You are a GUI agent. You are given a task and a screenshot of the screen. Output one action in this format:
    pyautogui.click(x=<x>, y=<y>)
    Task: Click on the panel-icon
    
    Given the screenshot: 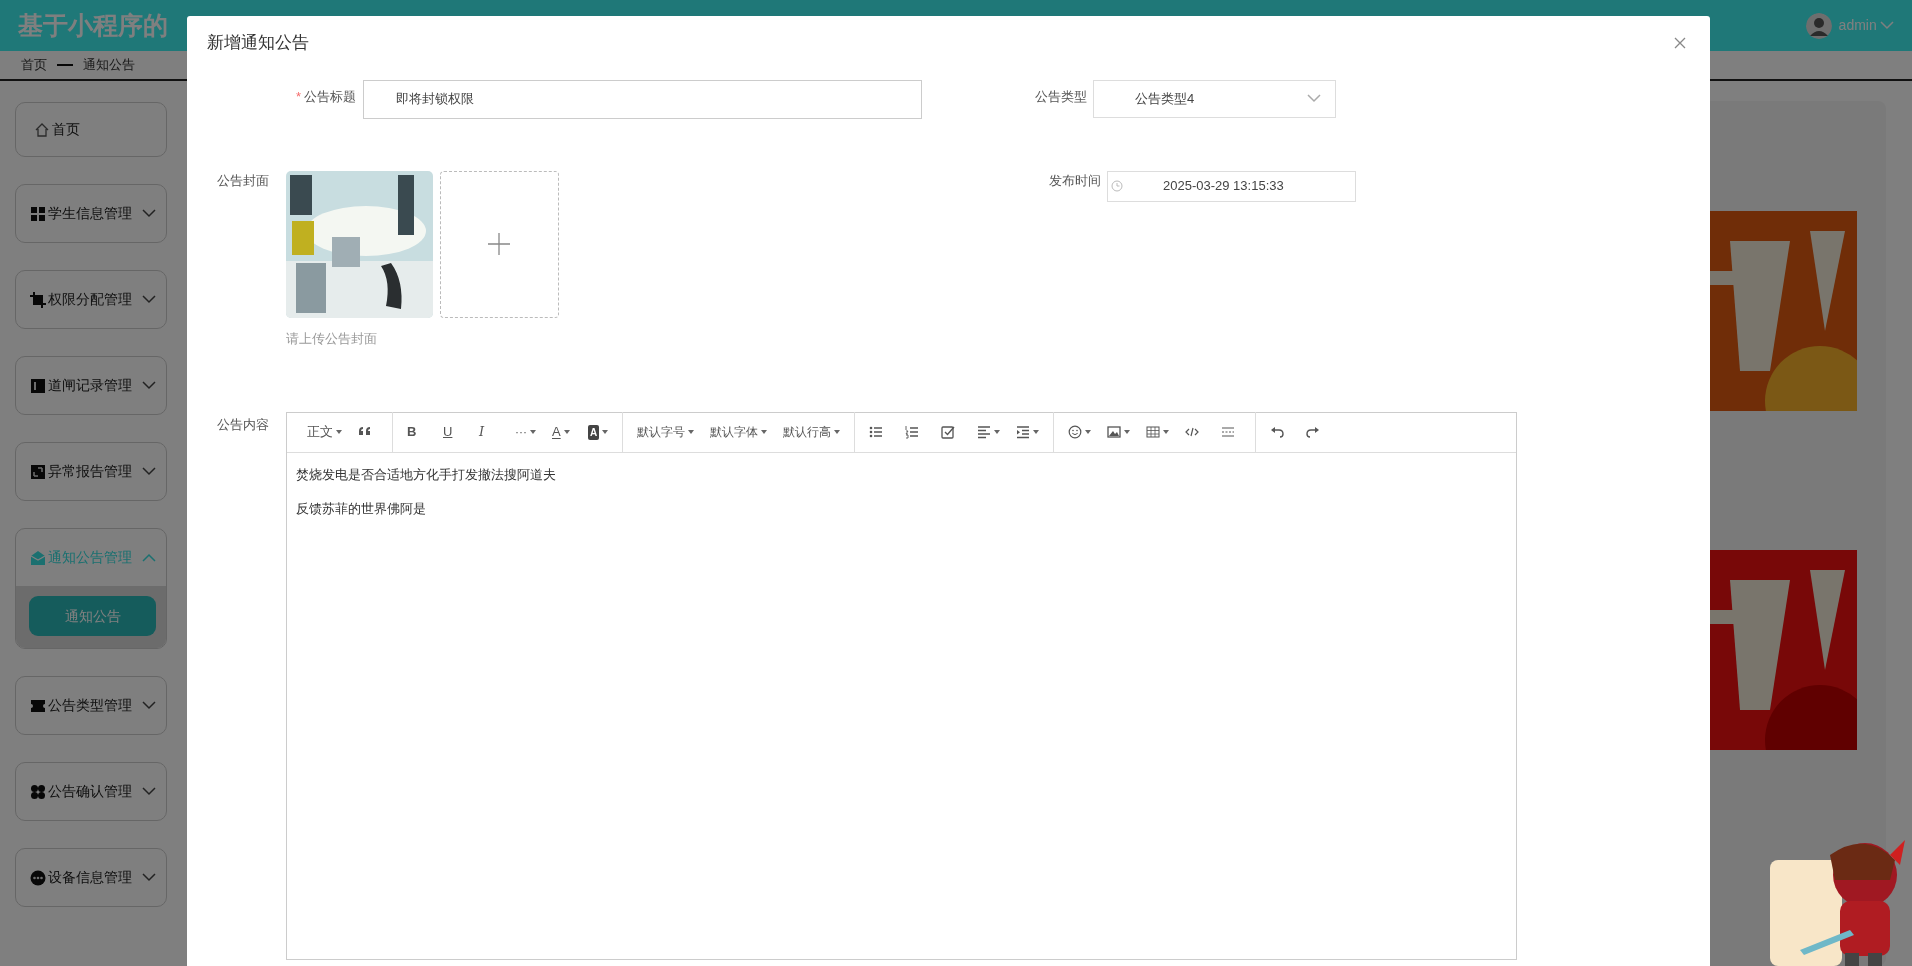 What is the action you would take?
    pyautogui.click(x=38, y=385)
    